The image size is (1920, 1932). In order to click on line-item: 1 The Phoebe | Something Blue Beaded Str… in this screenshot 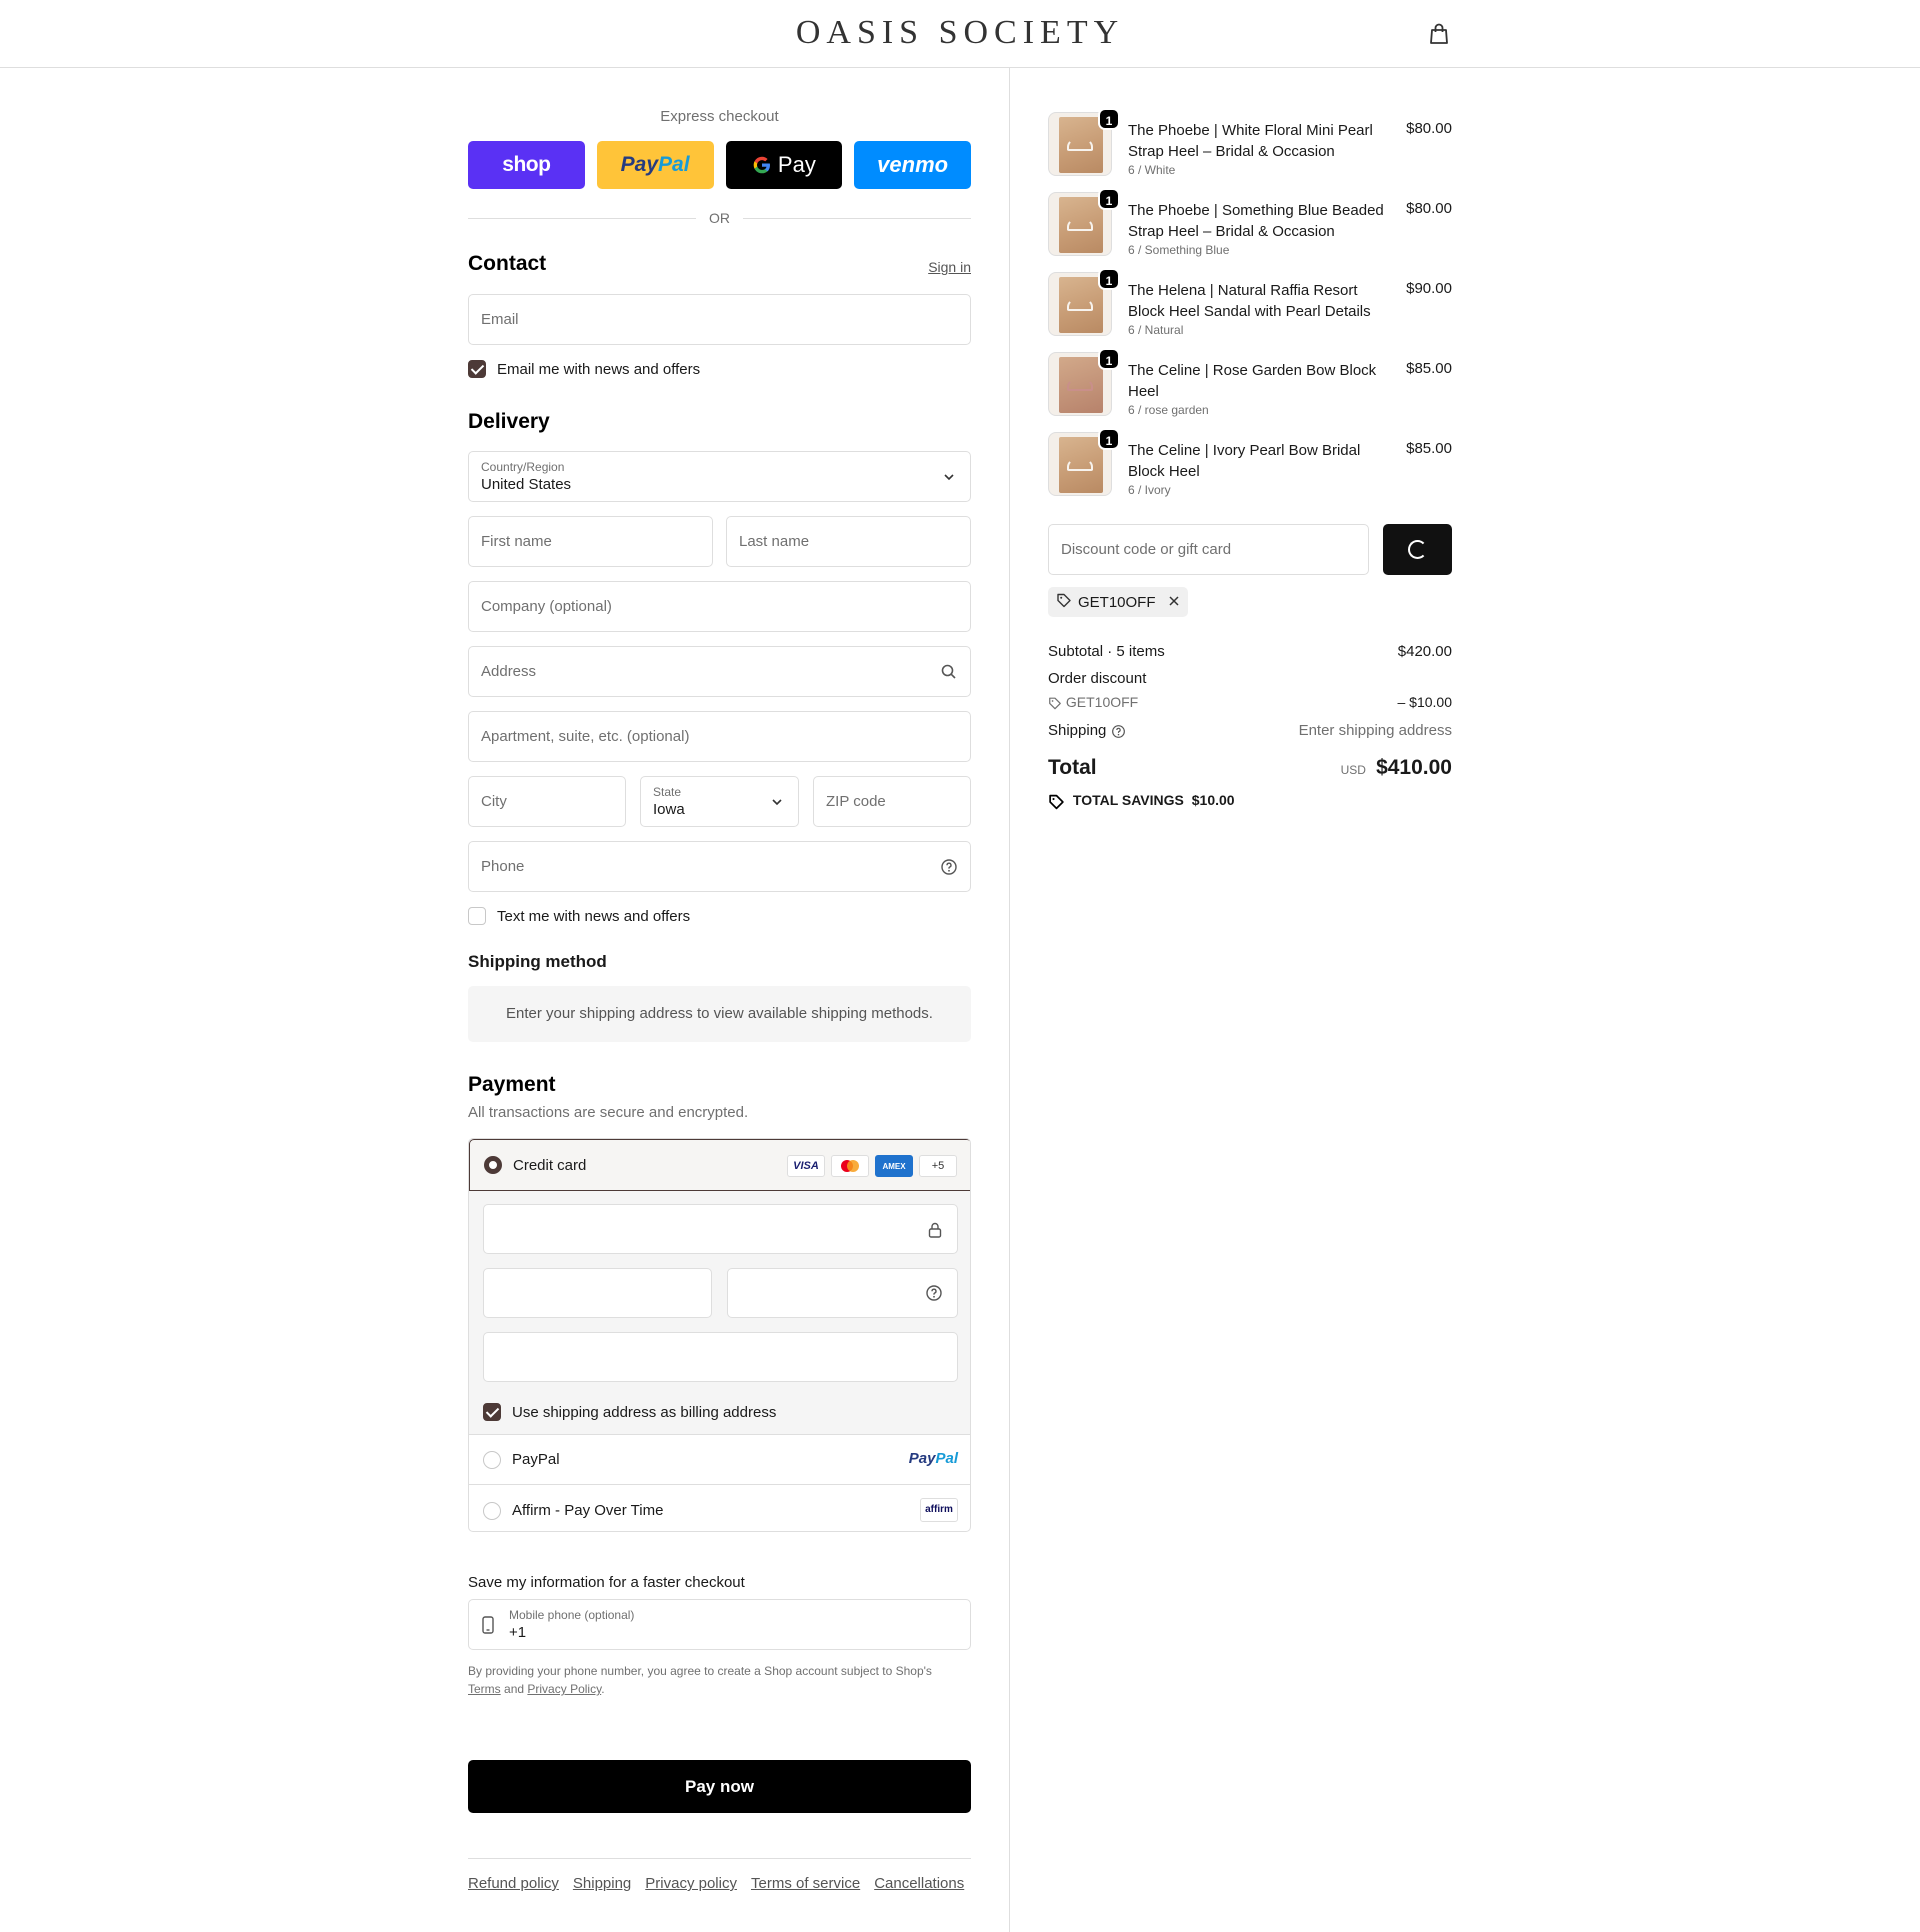, I will do `click(1250, 225)`.